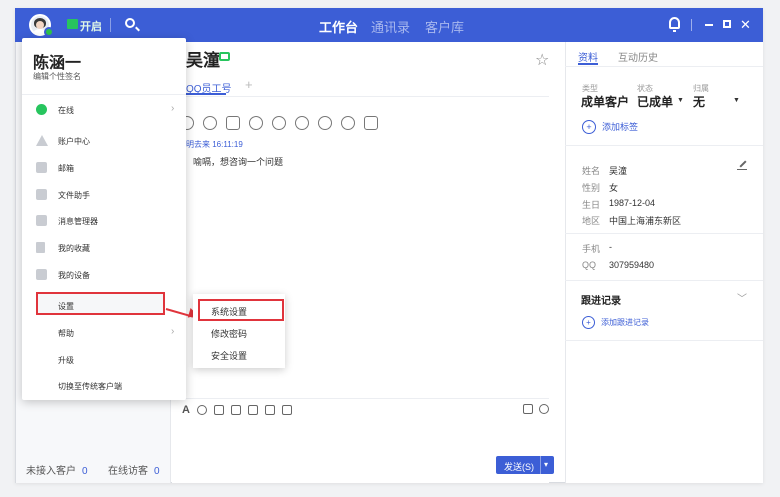 The height and width of the screenshot is (497, 780). Describe the element at coordinates (618, 171) in the screenshot. I see `field-value: 吴潼` at that location.